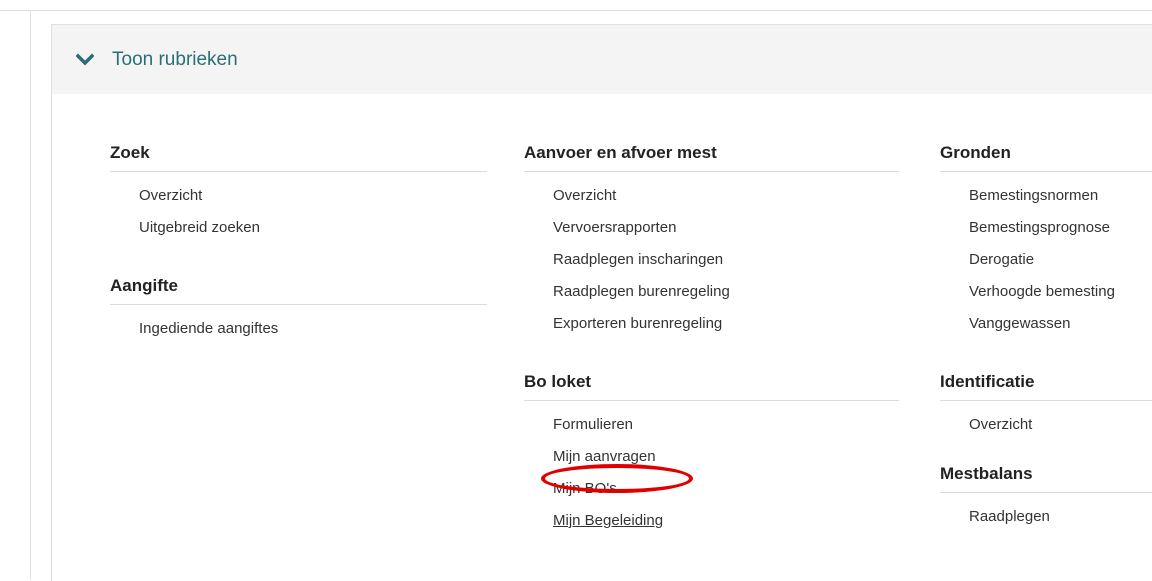 This screenshot has width=1152, height=581. Describe the element at coordinates (1019, 323) in the screenshot. I see `link-vanggewassen: Vanggewassen` at that location.